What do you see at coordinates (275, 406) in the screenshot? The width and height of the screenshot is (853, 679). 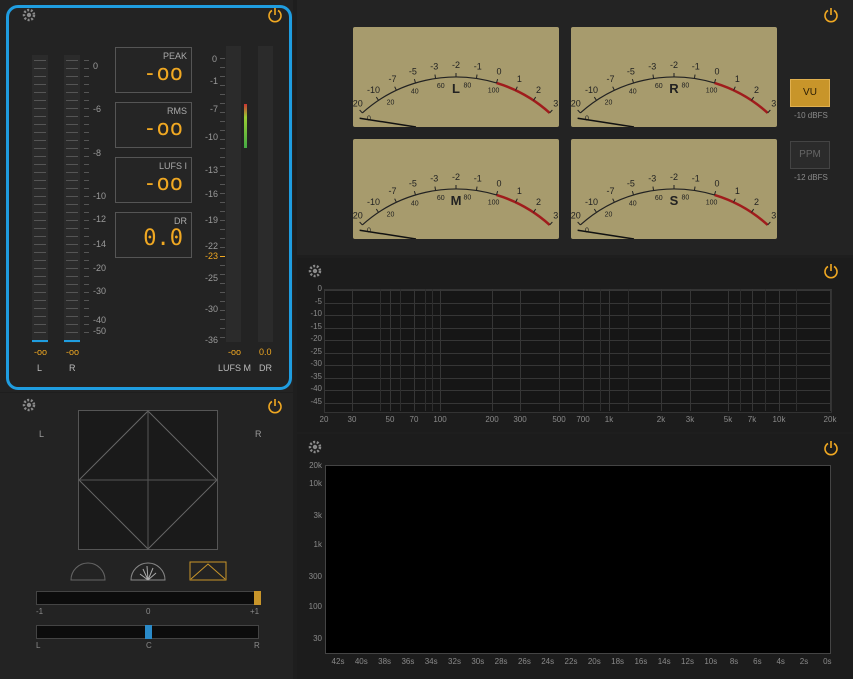 I see `stereo-power-icon` at bounding box center [275, 406].